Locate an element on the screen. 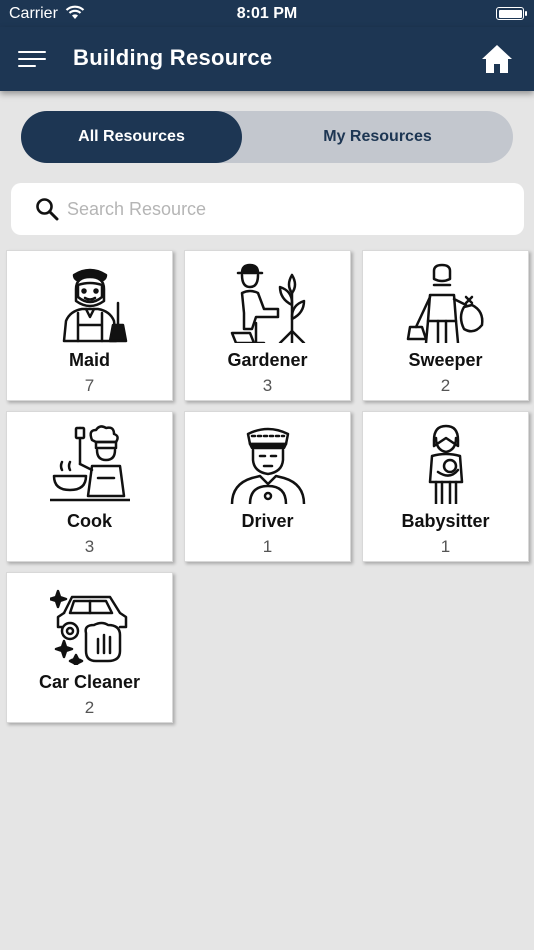  resource-card-maid: Maid 7 is located at coordinates (89, 325).